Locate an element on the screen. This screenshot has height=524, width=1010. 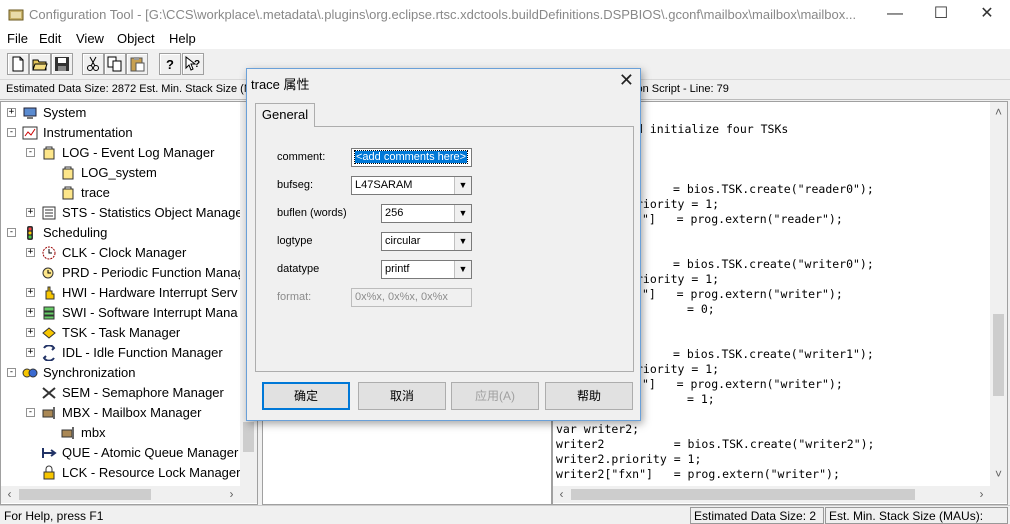
semaphore-icon is located at coordinates (49, 393).